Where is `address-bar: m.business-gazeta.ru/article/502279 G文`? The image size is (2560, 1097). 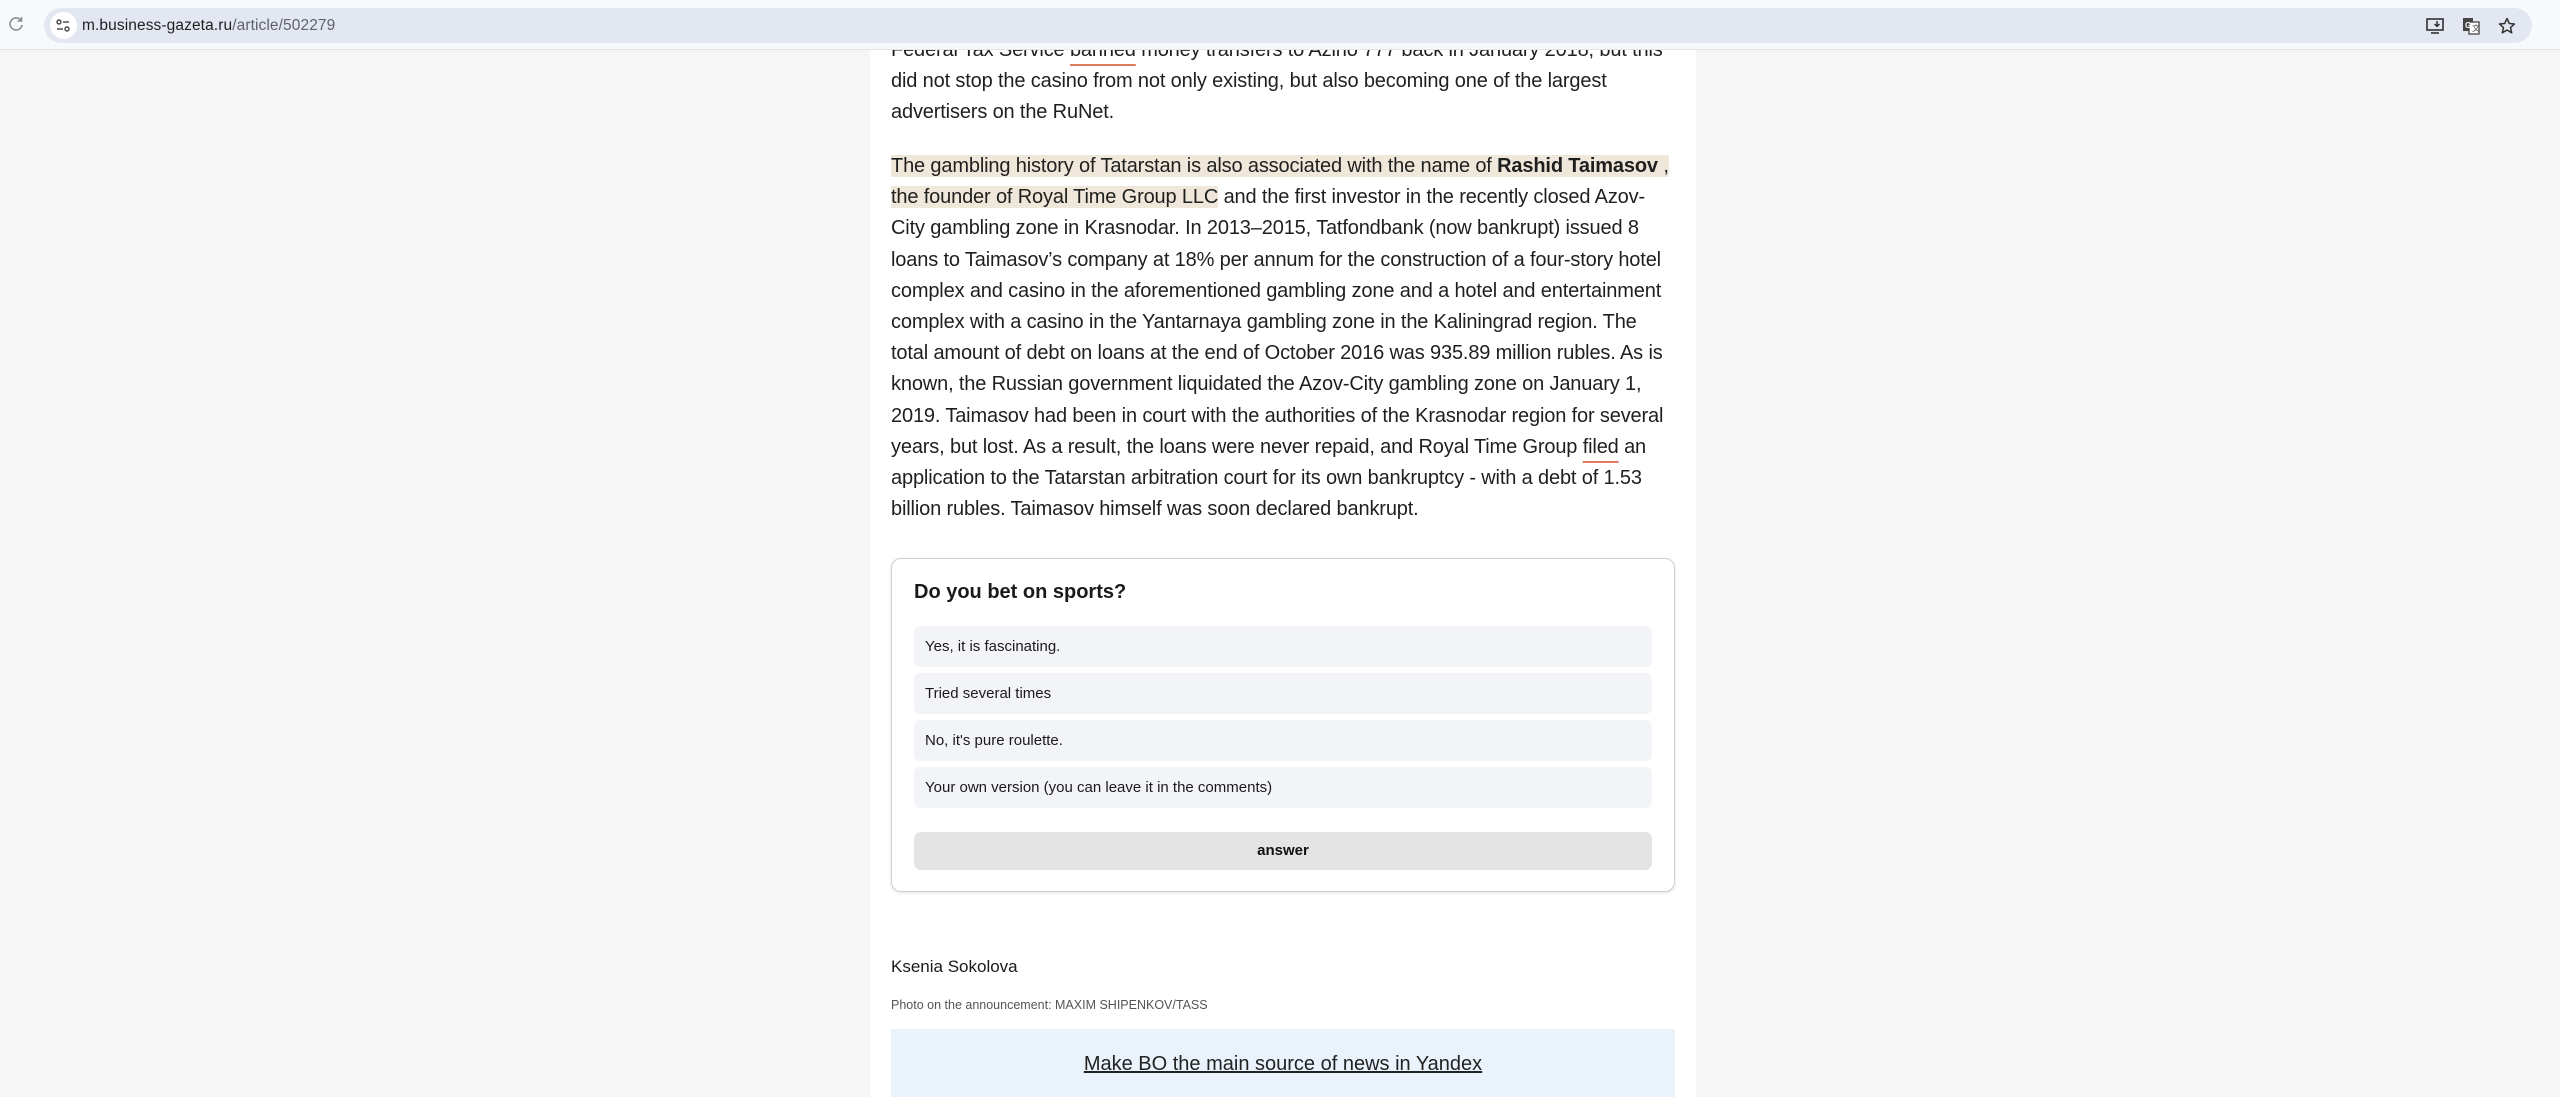 address-bar: m.business-gazeta.ru/article/502279 G文 is located at coordinates (1288, 25).